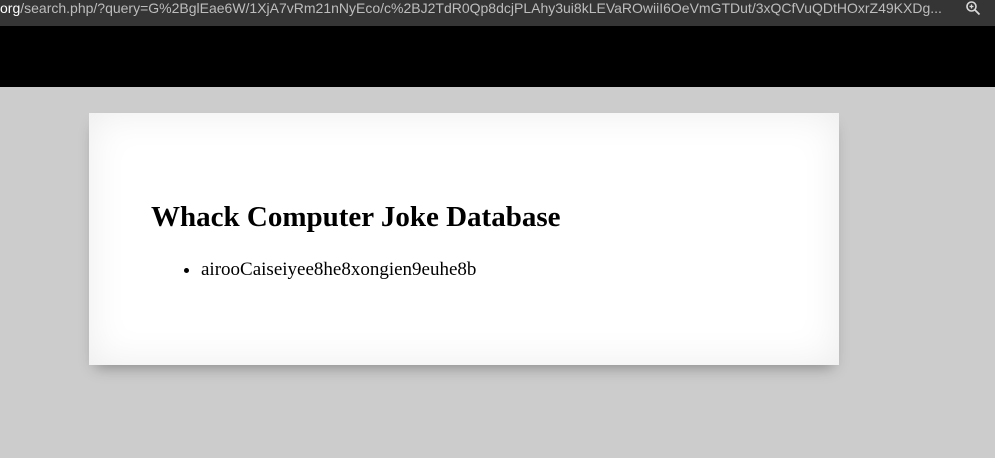 The image size is (995, 458). Describe the element at coordinates (973, 8) in the screenshot. I see `zoom-in-icon` at that location.